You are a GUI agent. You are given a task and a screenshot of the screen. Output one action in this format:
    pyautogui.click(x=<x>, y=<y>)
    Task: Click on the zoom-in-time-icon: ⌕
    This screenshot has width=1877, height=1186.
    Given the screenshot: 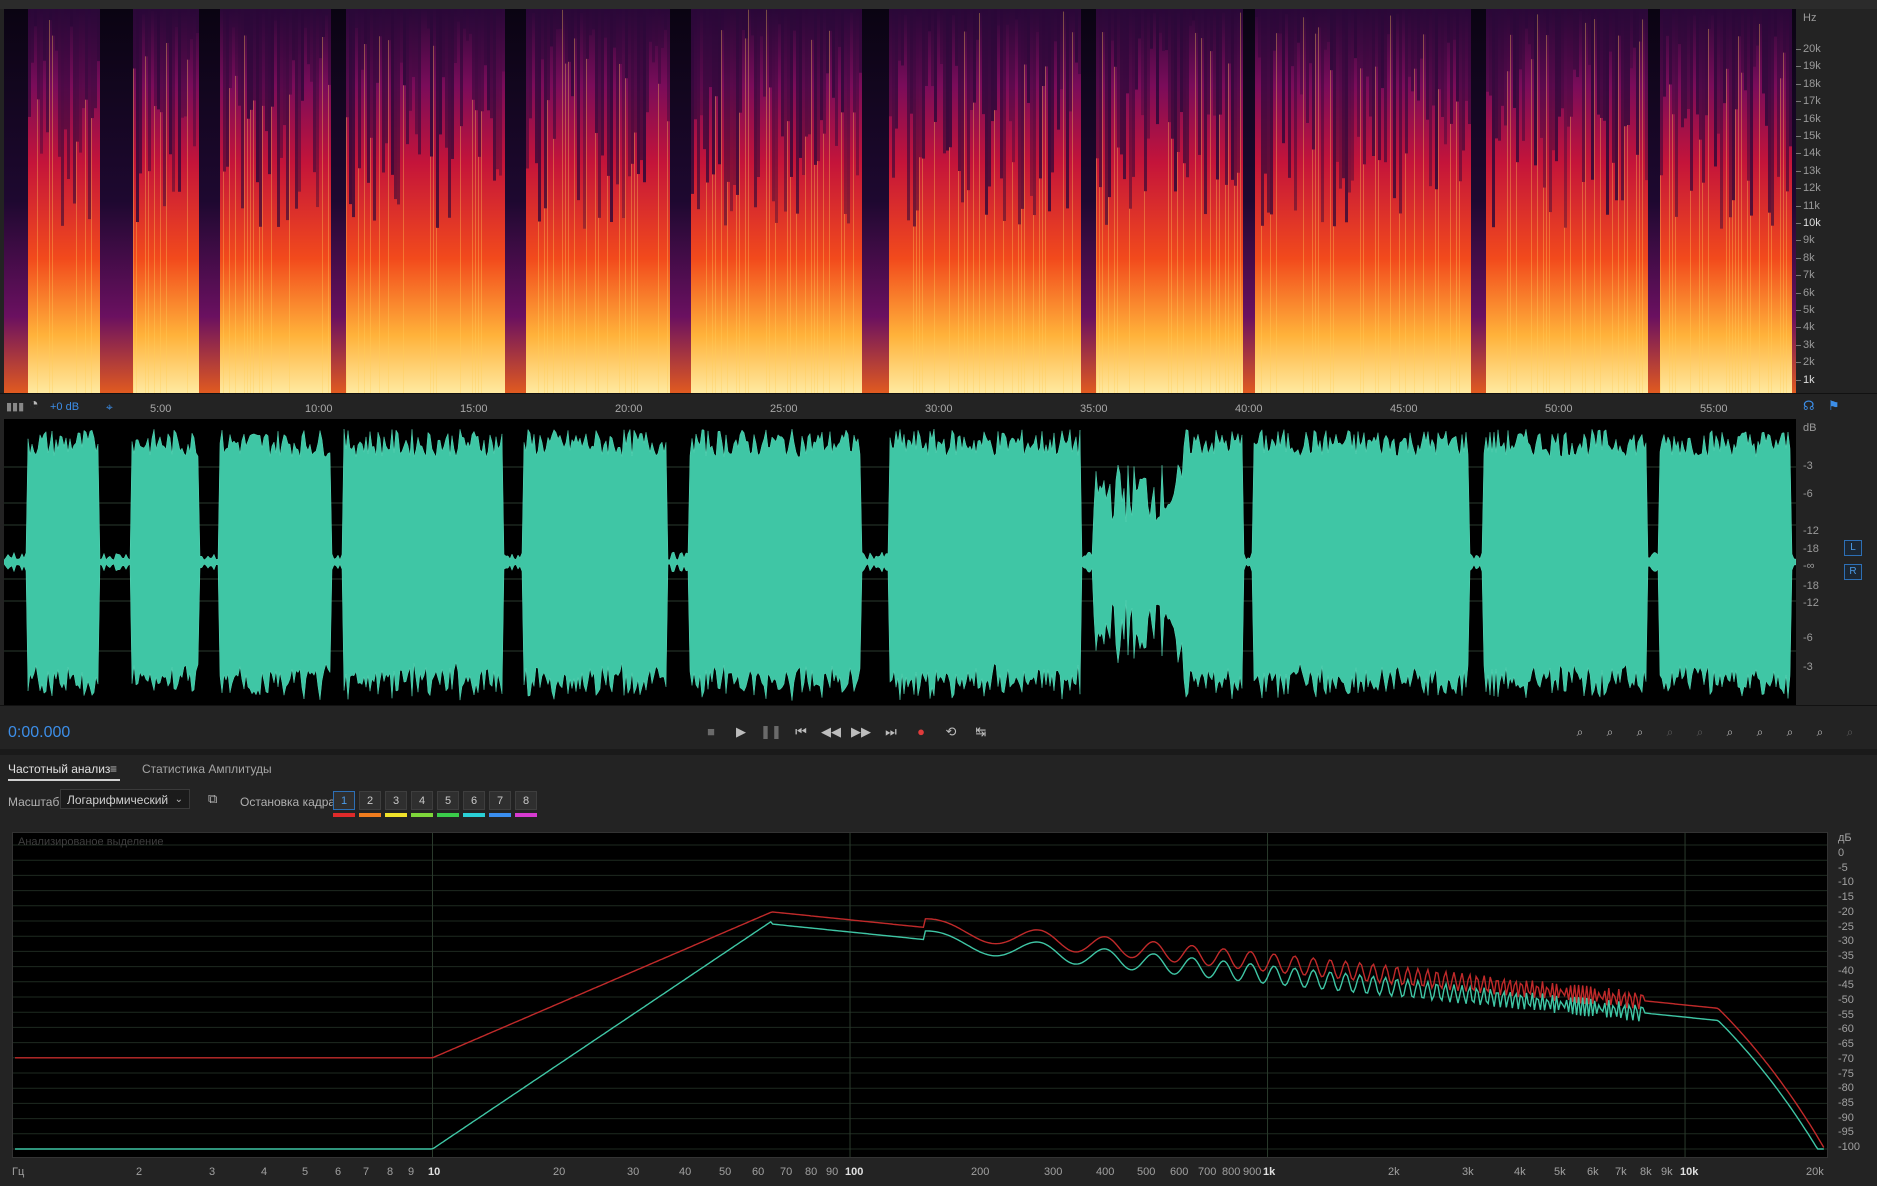 What is the action you would take?
    pyautogui.click(x=1640, y=732)
    